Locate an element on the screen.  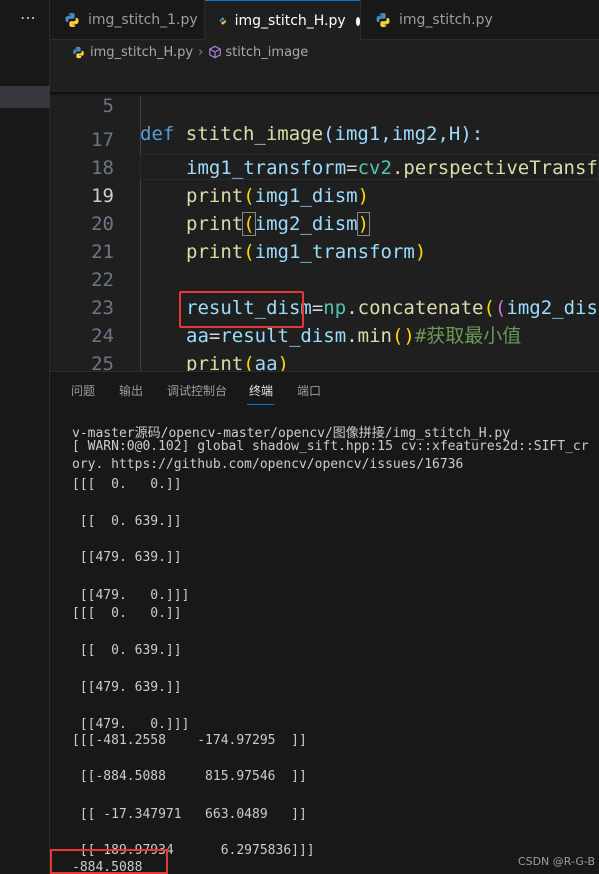
code-line: 26 print(result_dism) is located at coordinates (324, 360).